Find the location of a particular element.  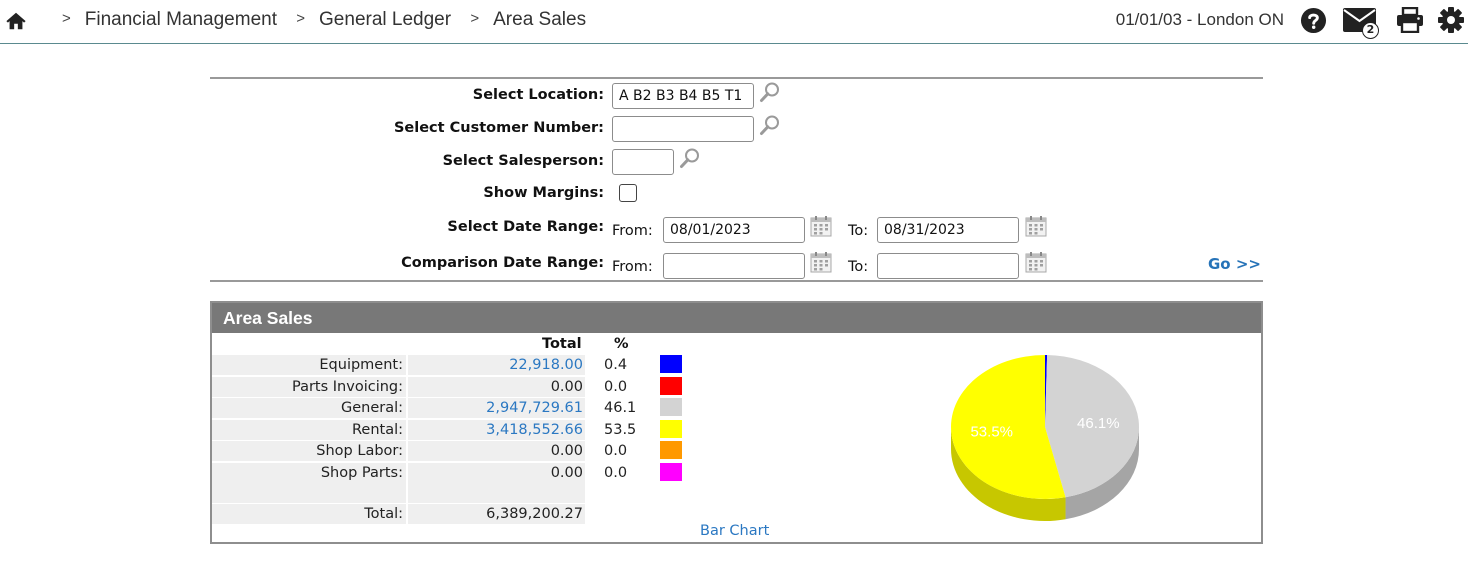

comparison-range-label: Comparison Date Range: is located at coordinates (502, 263).